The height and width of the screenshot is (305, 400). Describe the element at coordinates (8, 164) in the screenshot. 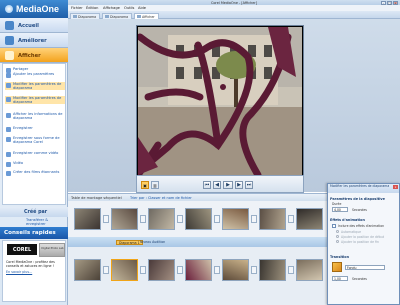

I see `video-icon` at that location.